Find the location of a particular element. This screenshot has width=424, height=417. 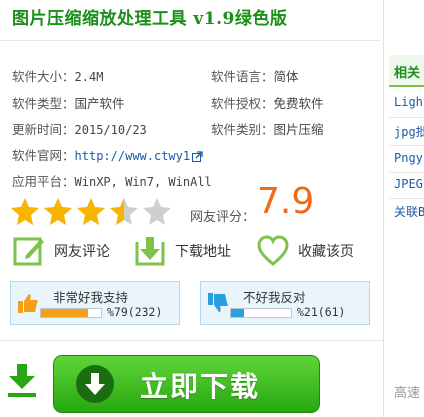

license-value: 免费软件 is located at coordinates (298, 103).